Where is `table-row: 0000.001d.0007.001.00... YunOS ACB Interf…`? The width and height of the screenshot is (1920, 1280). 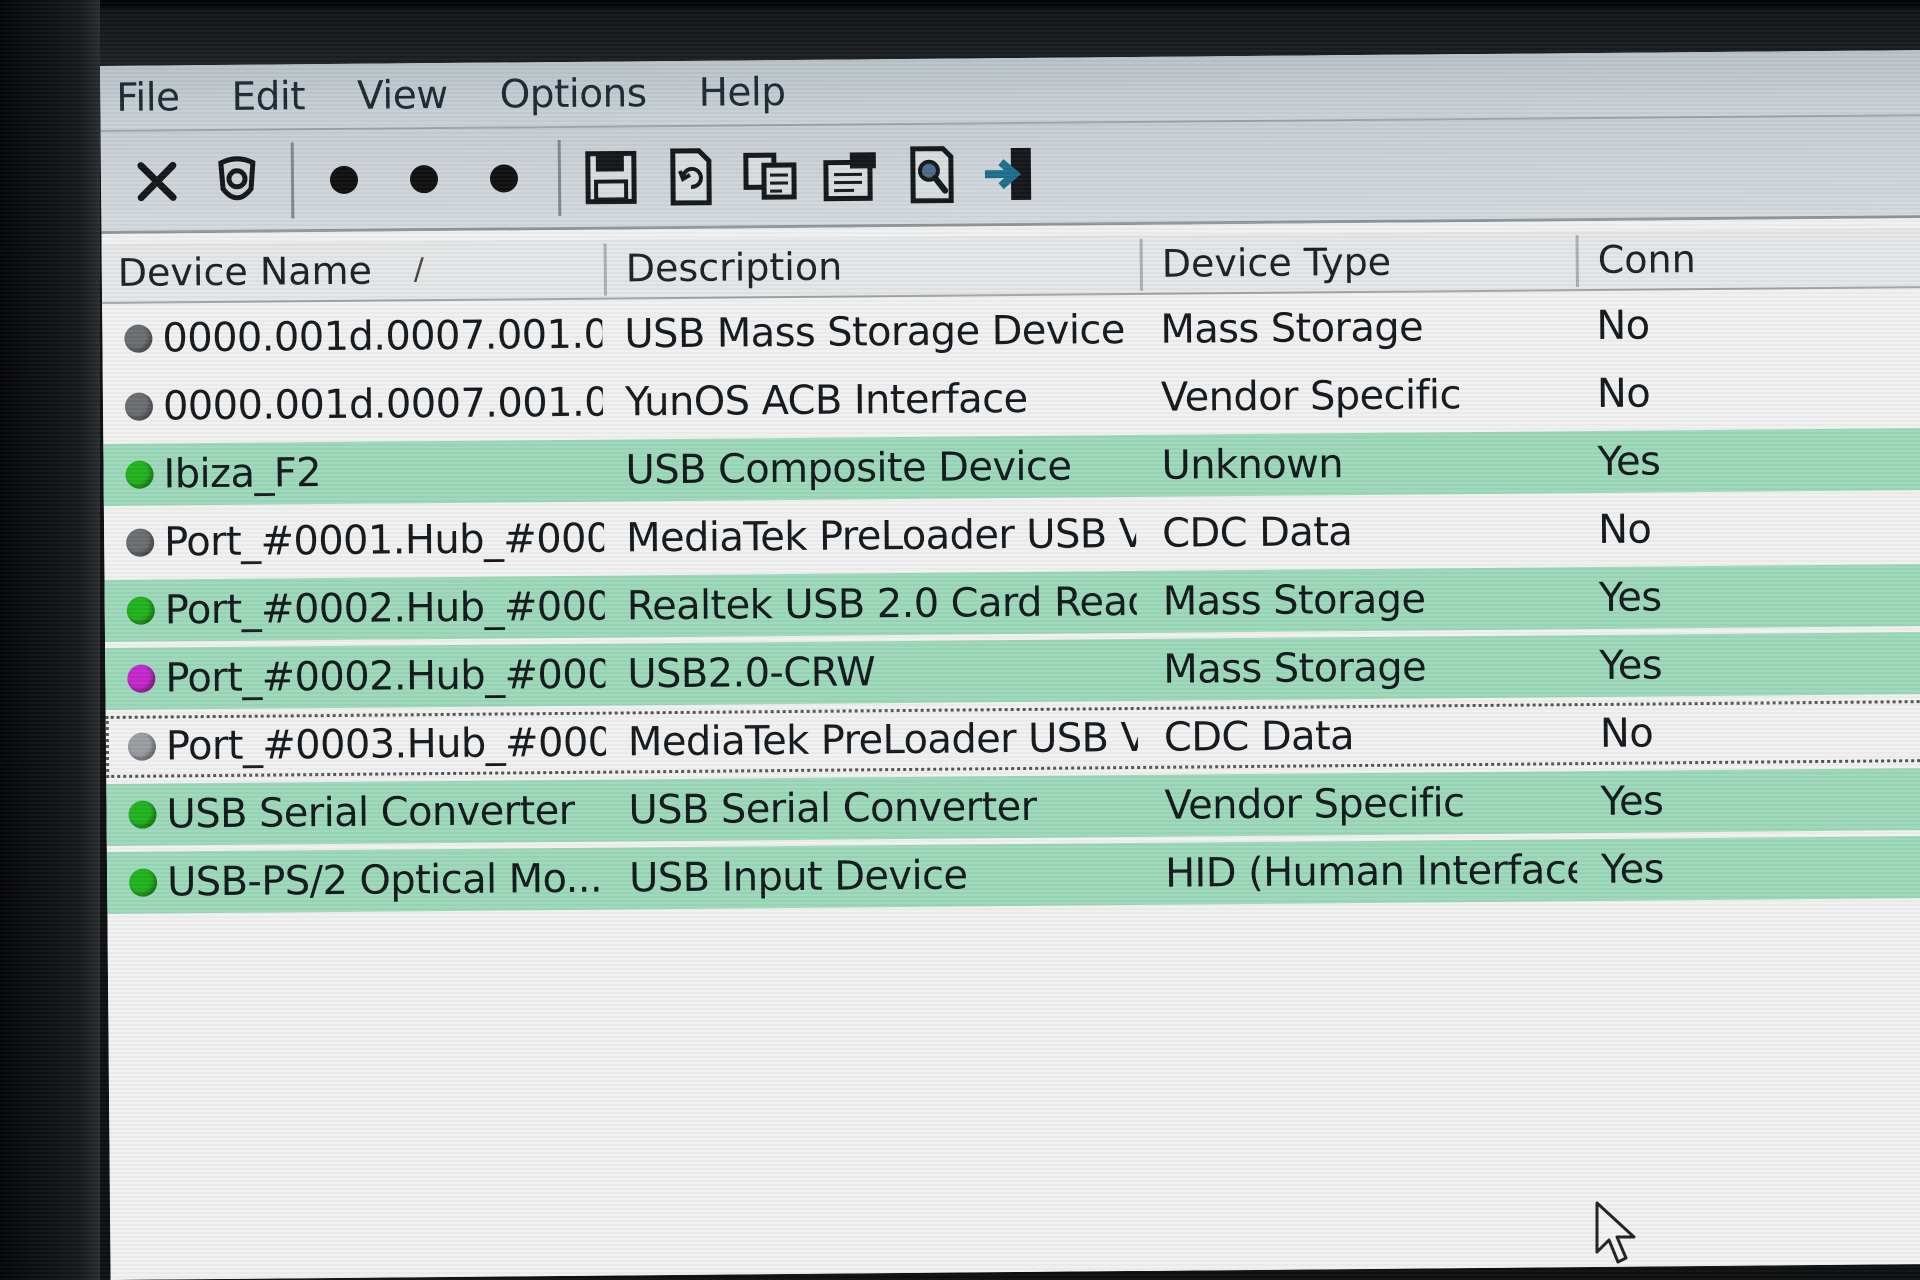 table-row: 0000.001d.0007.001.00... YunOS ACB Interf… is located at coordinates (1011, 399).